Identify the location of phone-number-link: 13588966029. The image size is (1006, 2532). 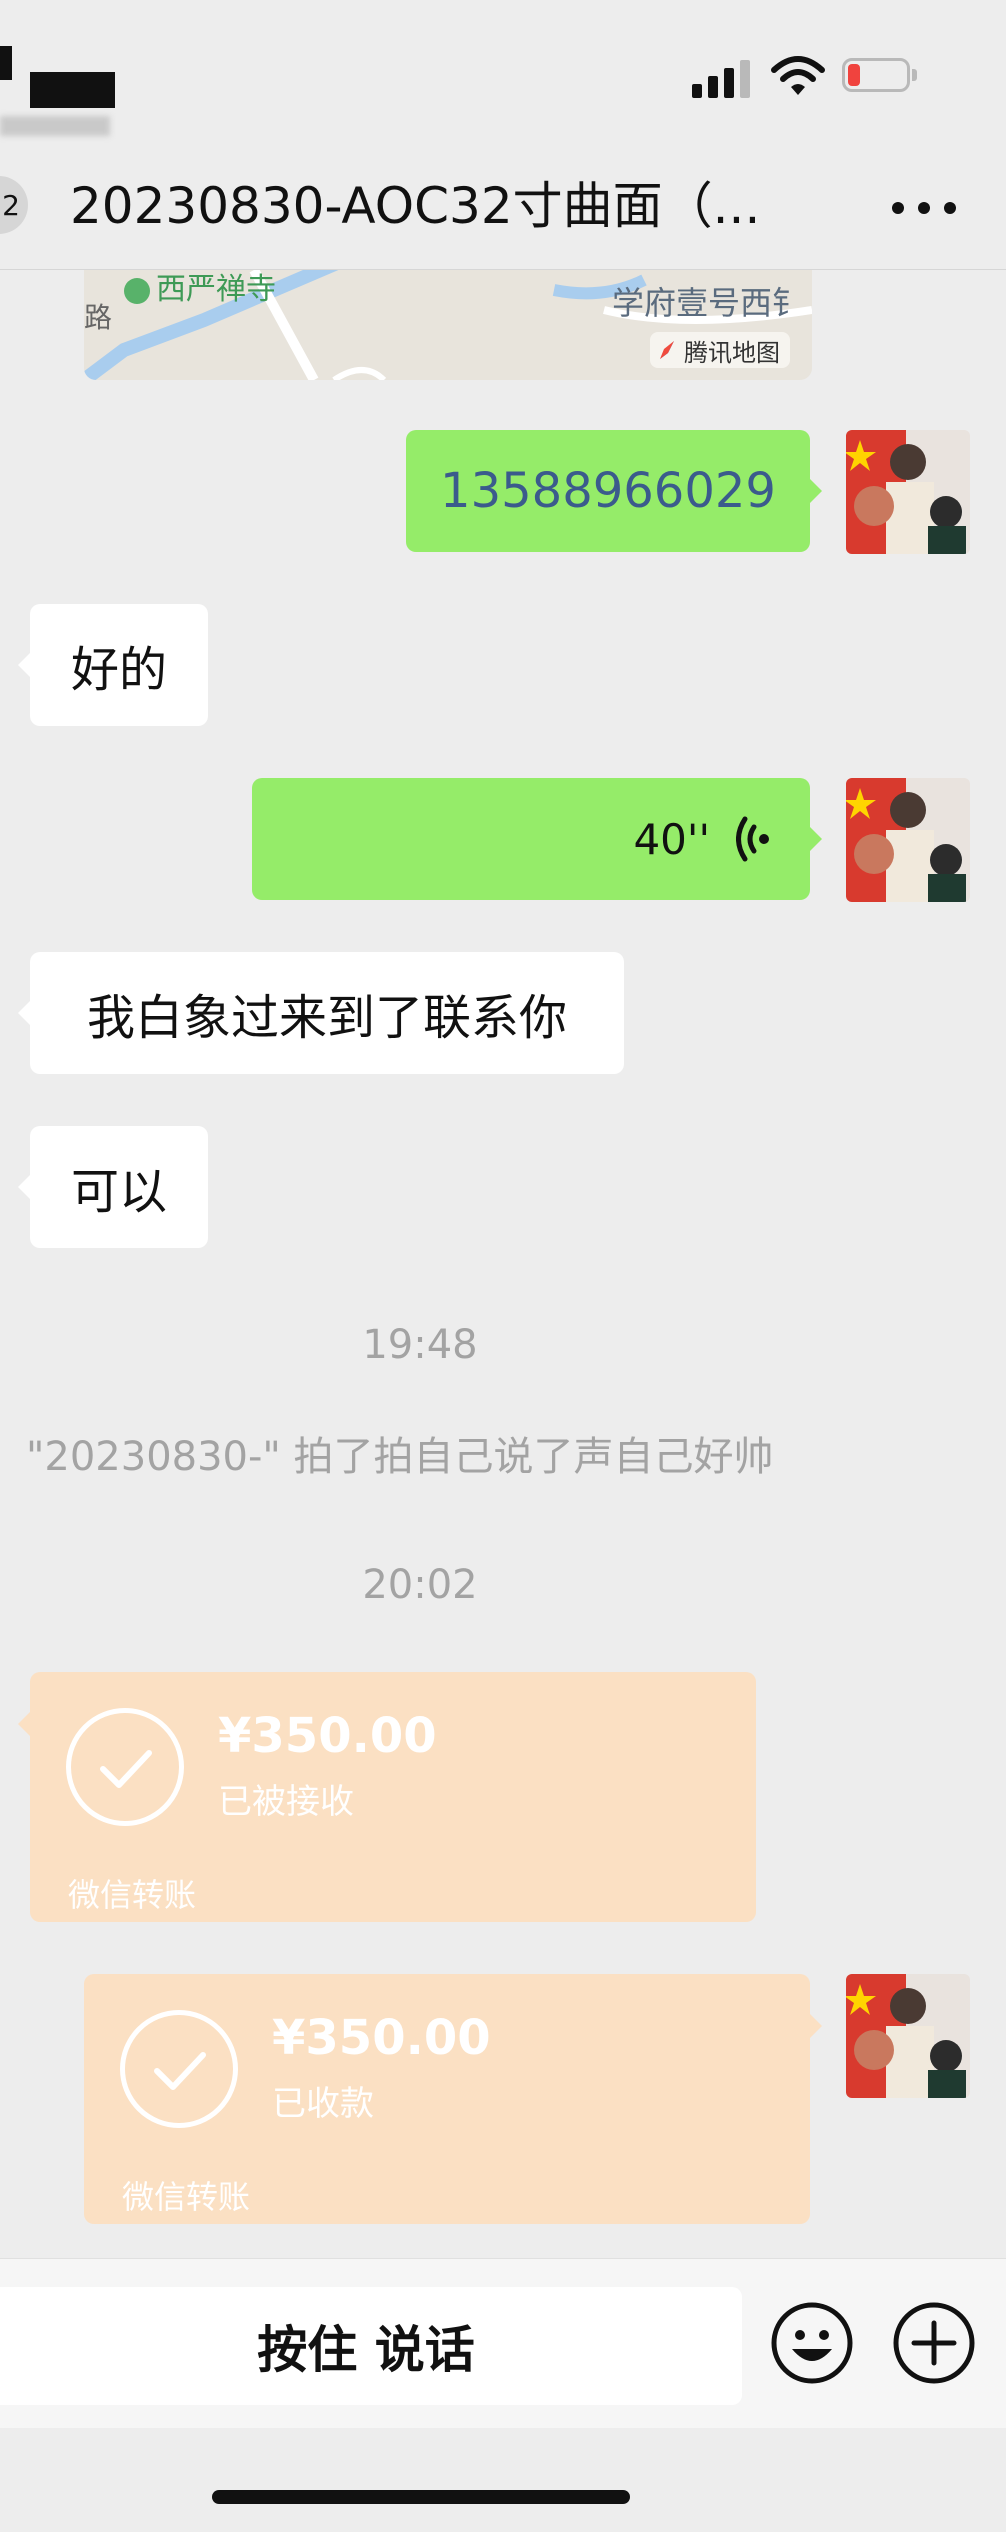
(608, 491).